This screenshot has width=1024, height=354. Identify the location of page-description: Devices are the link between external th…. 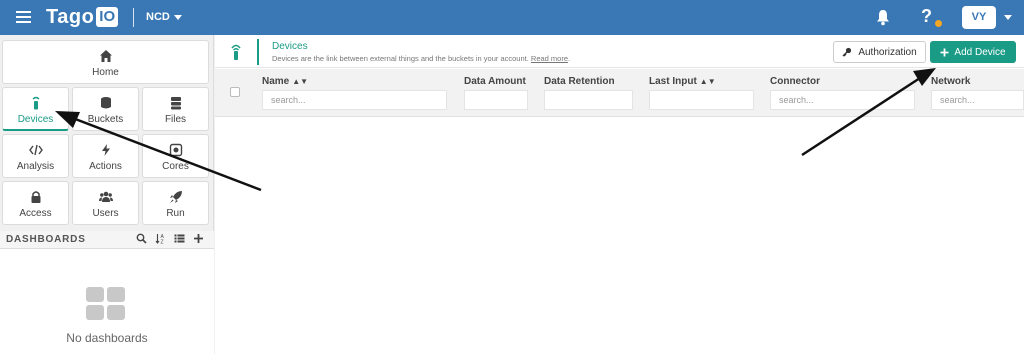
(421, 58).